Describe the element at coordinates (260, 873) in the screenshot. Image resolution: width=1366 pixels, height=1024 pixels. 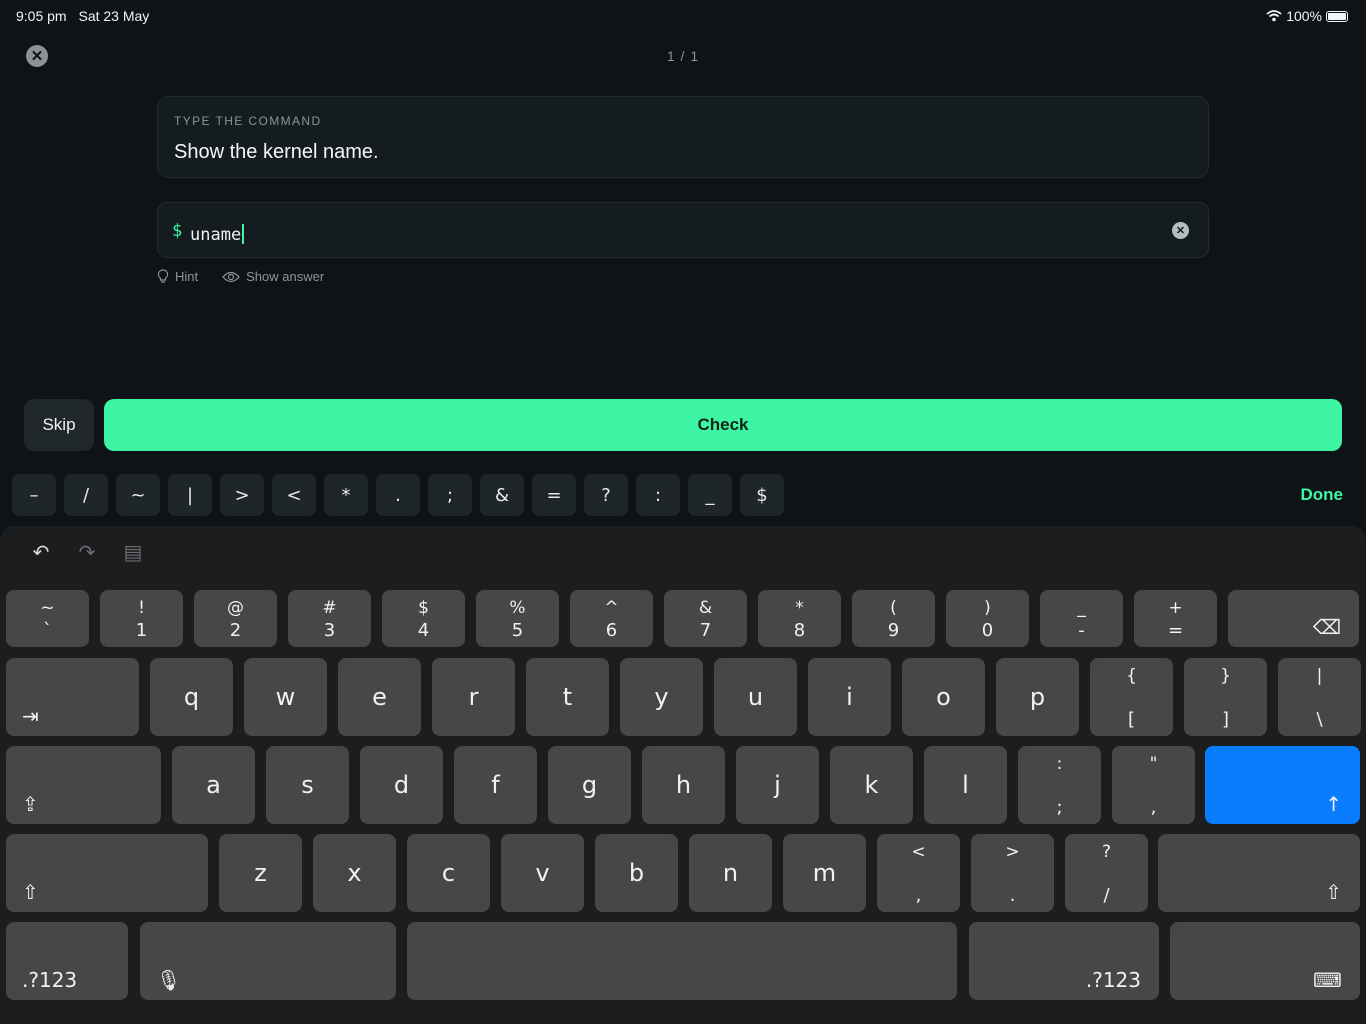
I see `key-z: z` at that location.